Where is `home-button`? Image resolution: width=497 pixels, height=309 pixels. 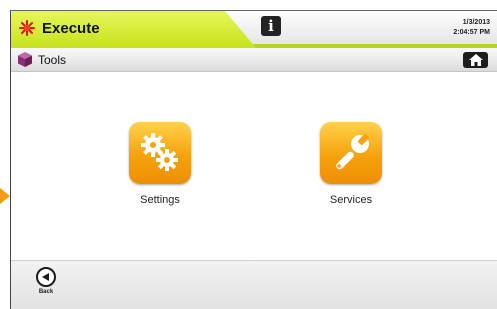 home-button is located at coordinates (475, 60).